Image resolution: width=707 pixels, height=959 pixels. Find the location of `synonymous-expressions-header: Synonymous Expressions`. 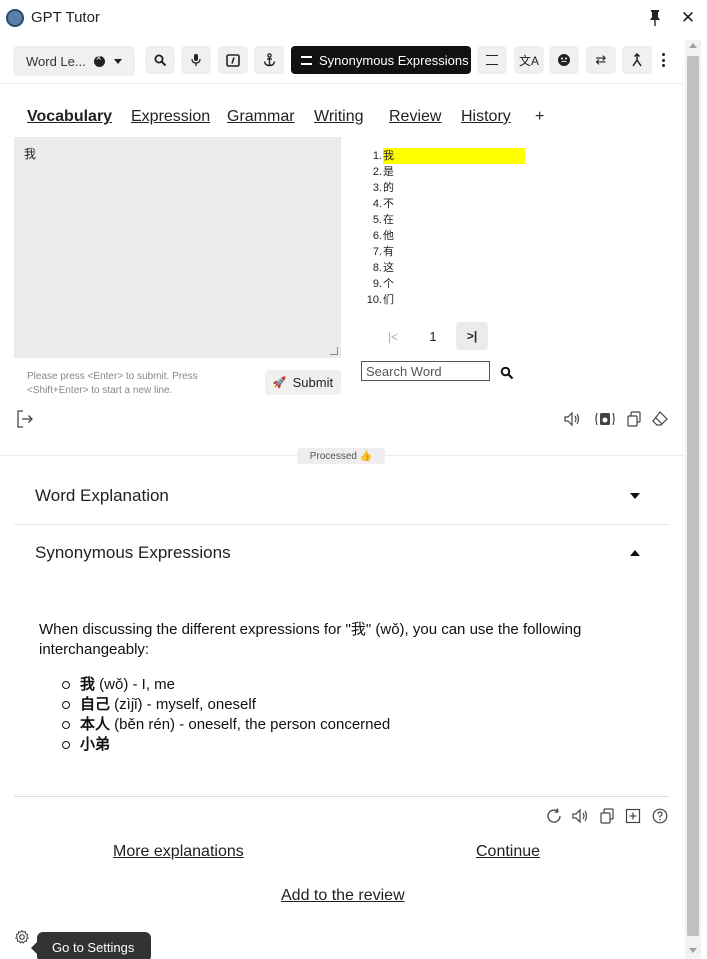

synonymous-expressions-header: Synonymous Expressions is located at coordinates (133, 553).